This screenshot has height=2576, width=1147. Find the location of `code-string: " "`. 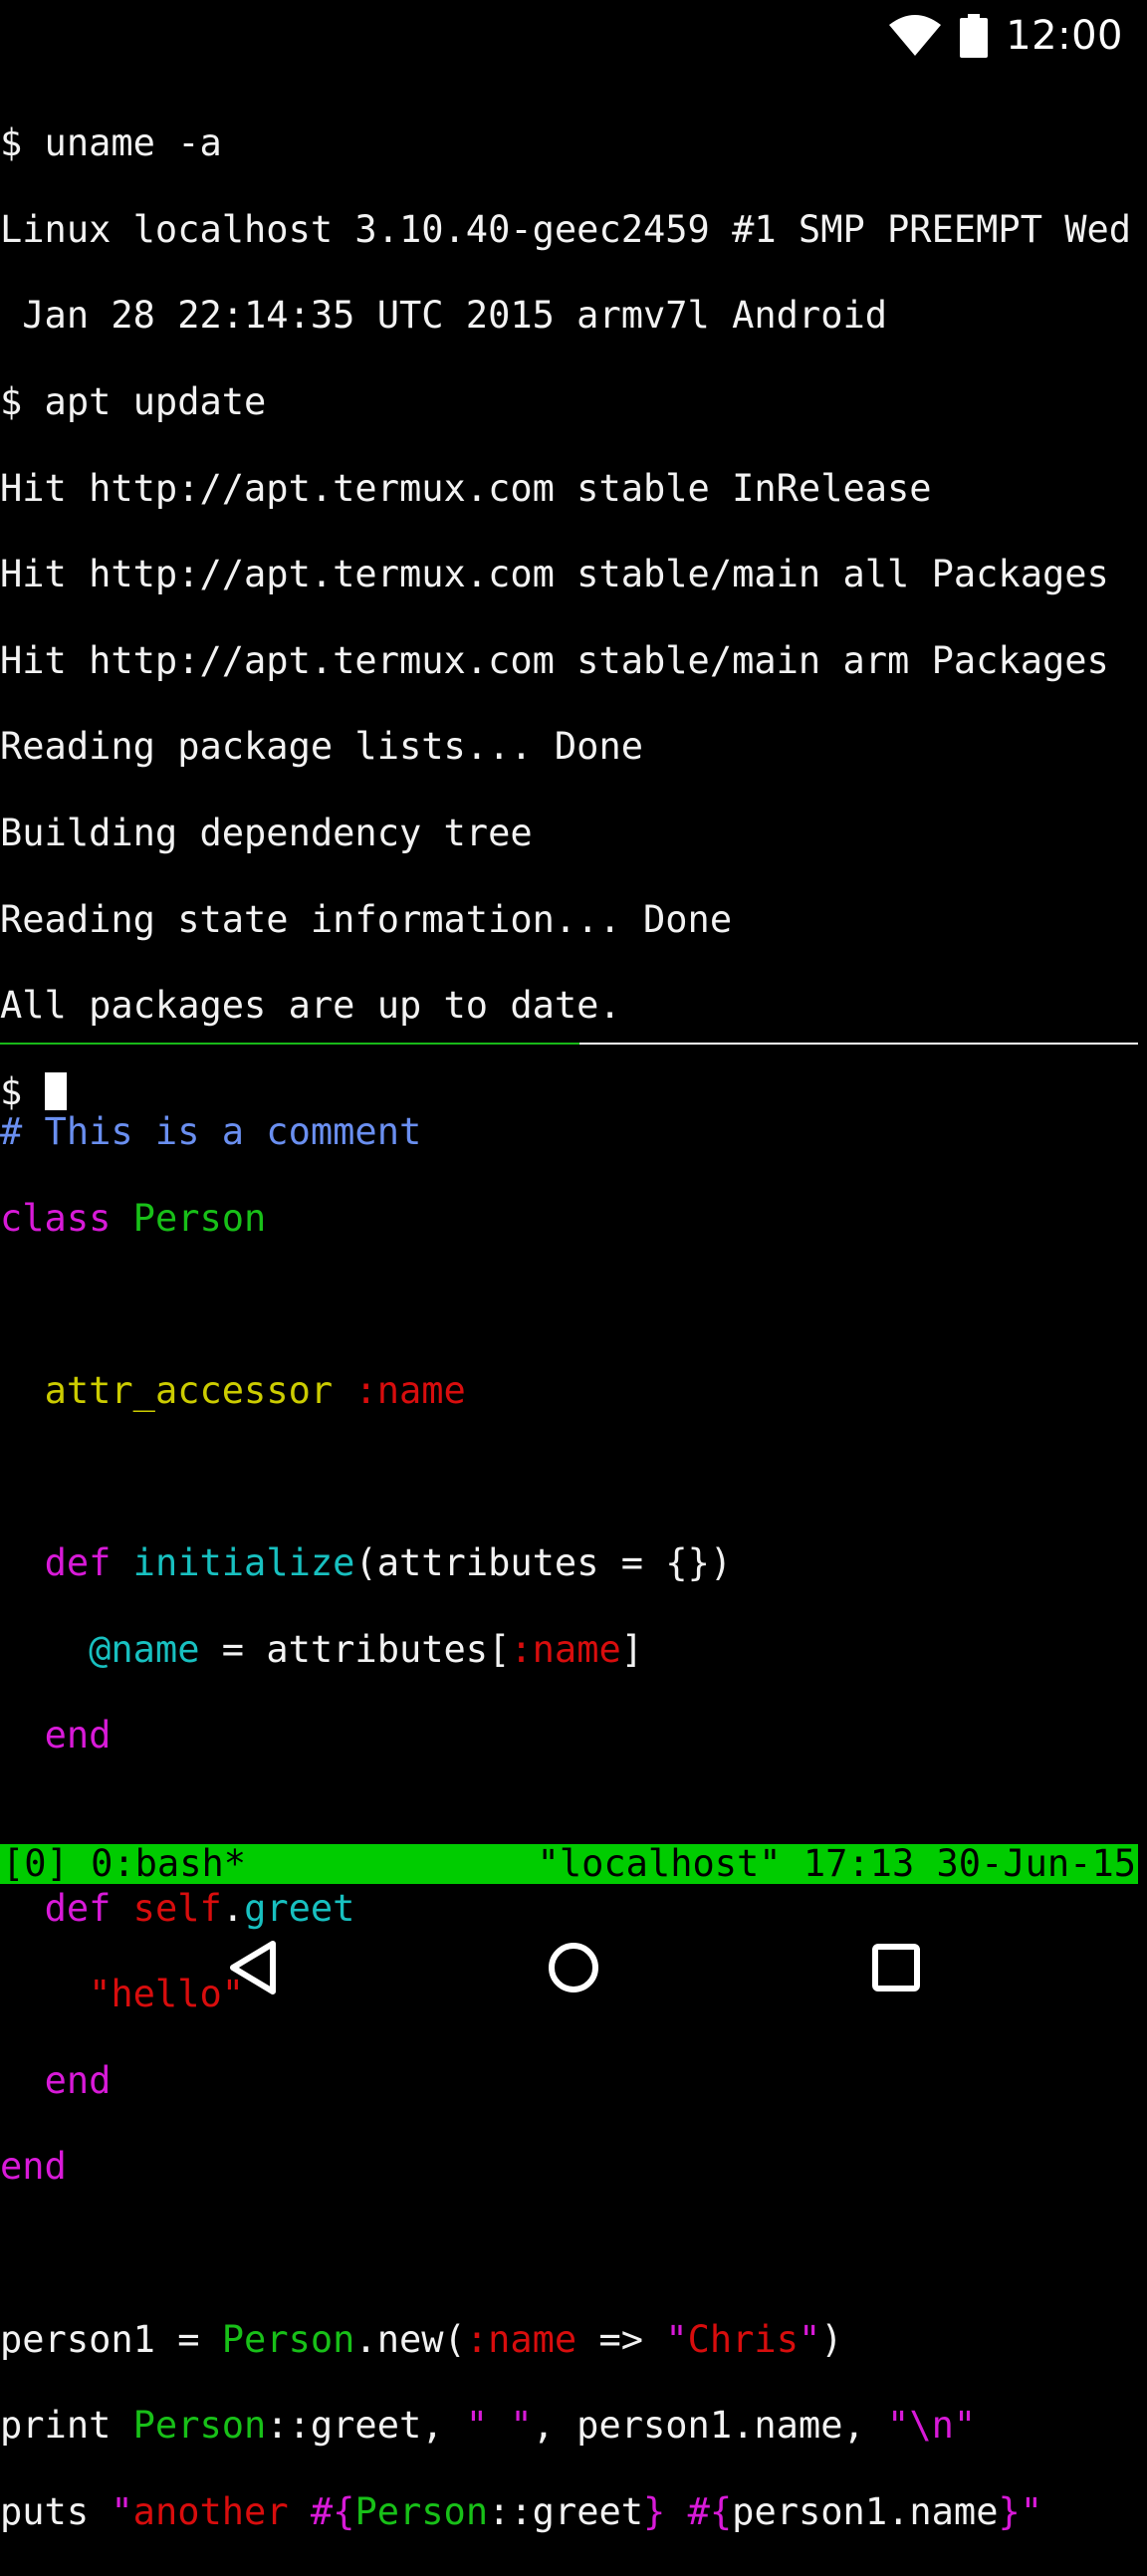

code-string: " " is located at coordinates (499, 2426).